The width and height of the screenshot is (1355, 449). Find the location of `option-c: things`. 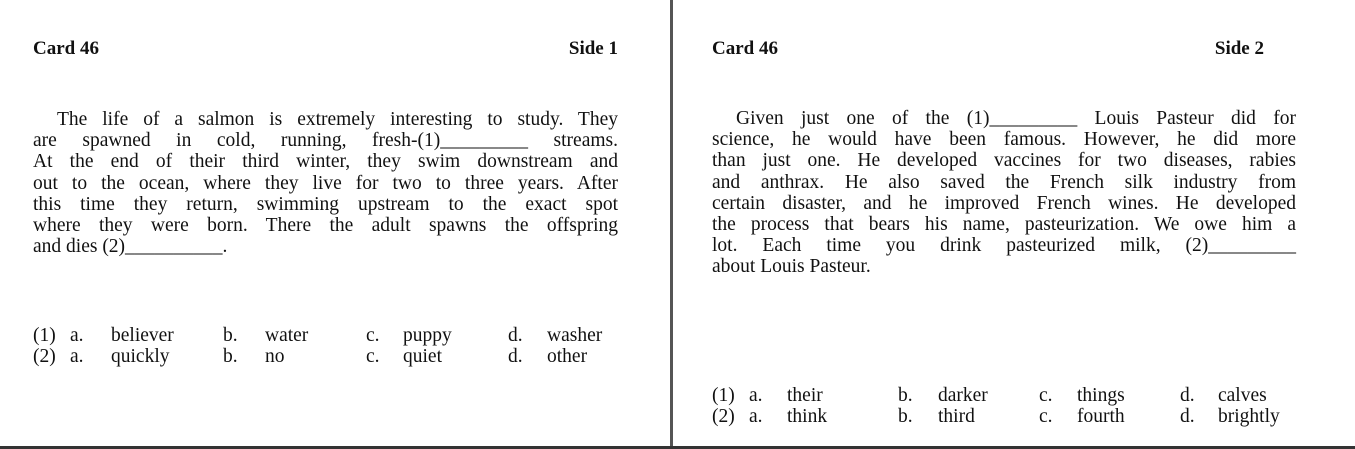

option-c: things is located at coordinates (1101, 395).